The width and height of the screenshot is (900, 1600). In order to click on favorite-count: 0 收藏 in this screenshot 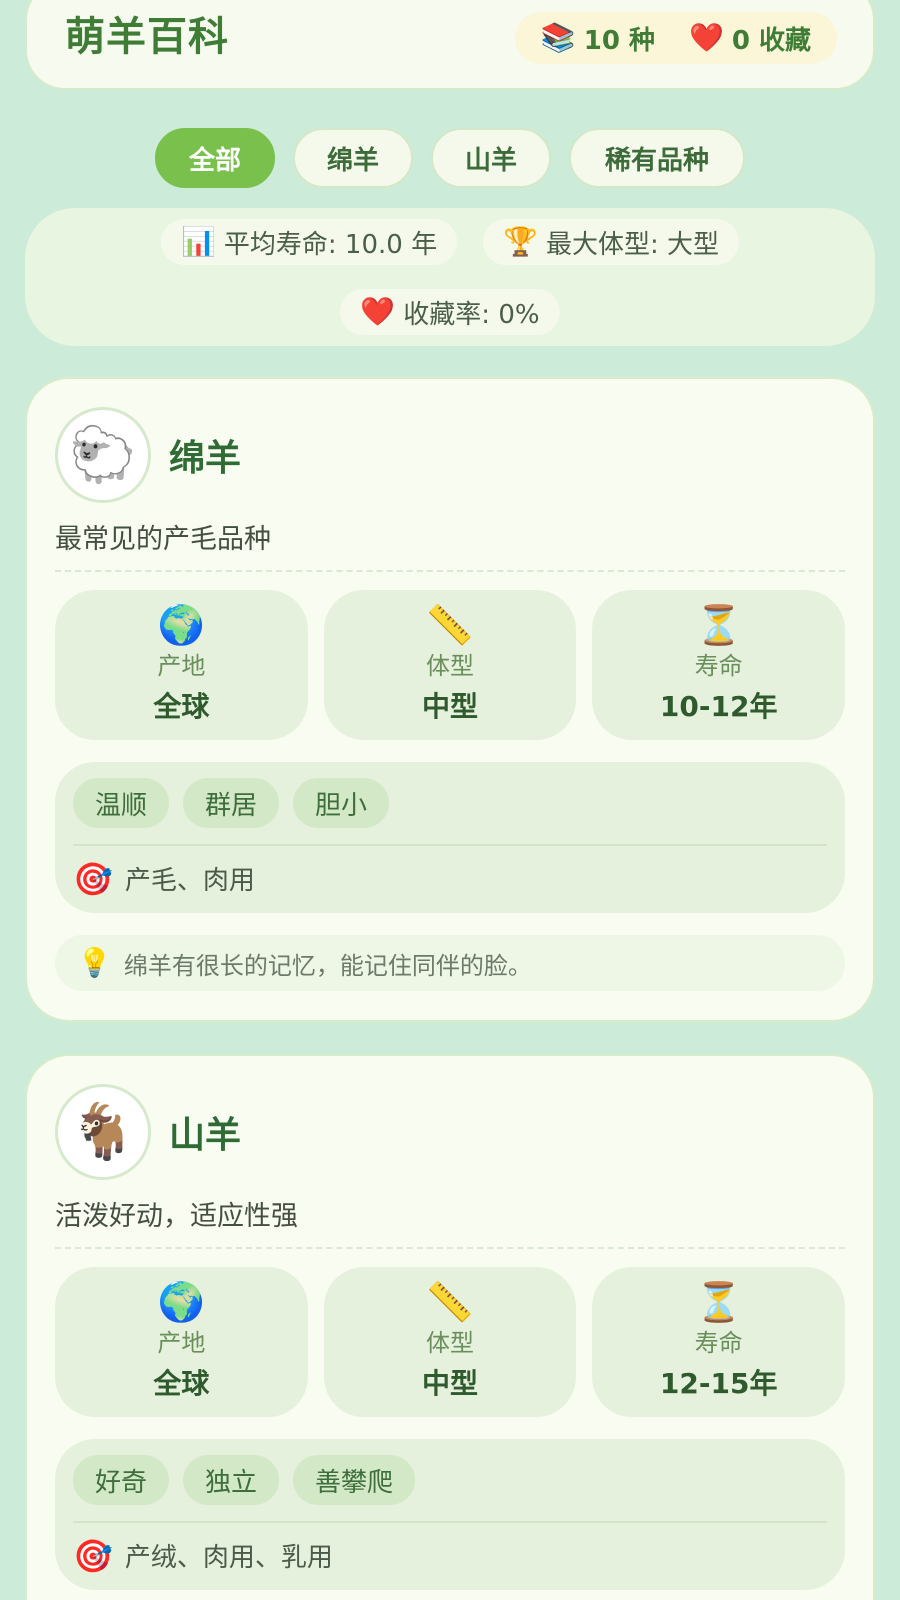, I will do `click(771, 40)`.